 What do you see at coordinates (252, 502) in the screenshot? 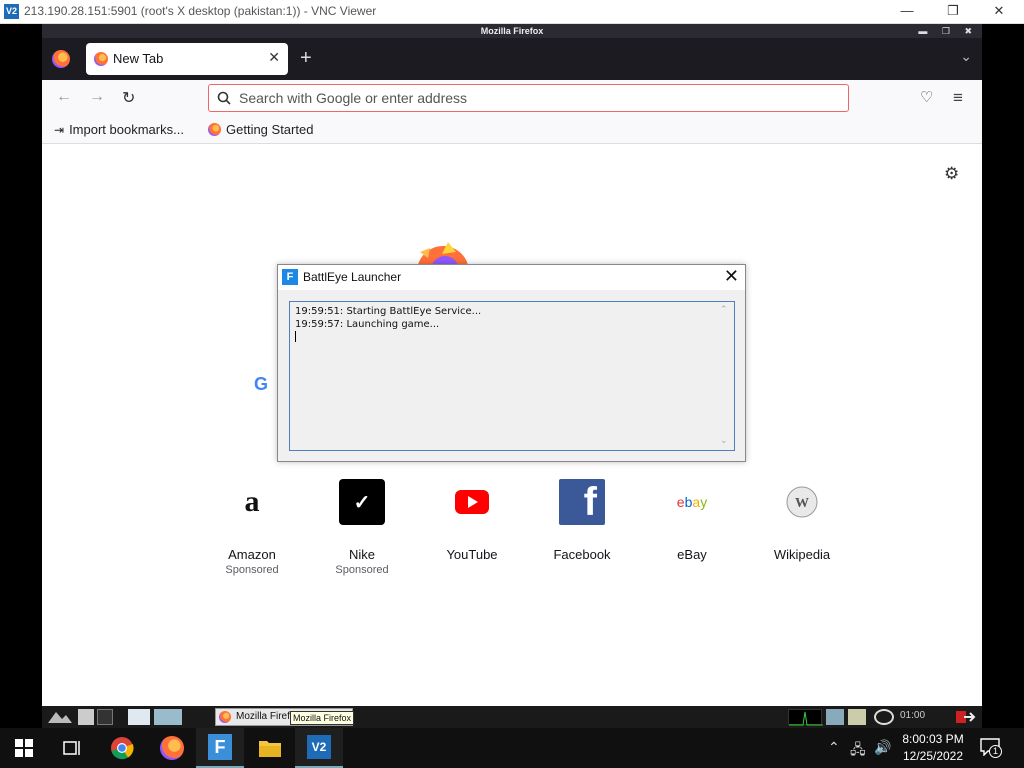
I see `amazon-icon: a` at bounding box center [252, 502].